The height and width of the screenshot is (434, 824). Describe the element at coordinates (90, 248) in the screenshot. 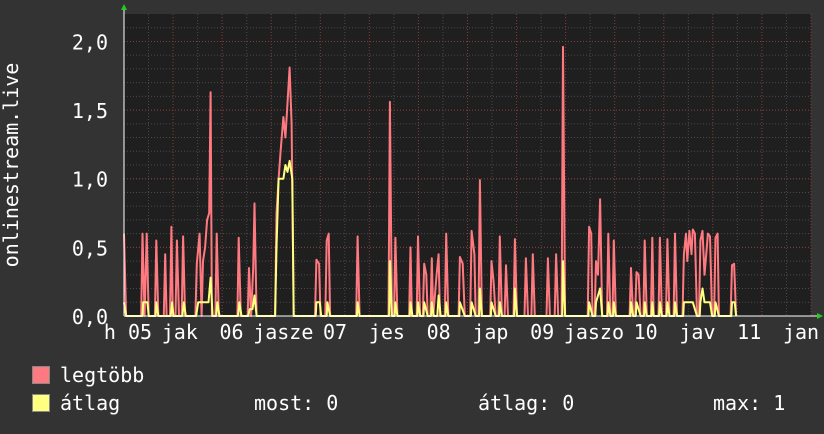

I see `y-tick-label: 0,5` at that location.